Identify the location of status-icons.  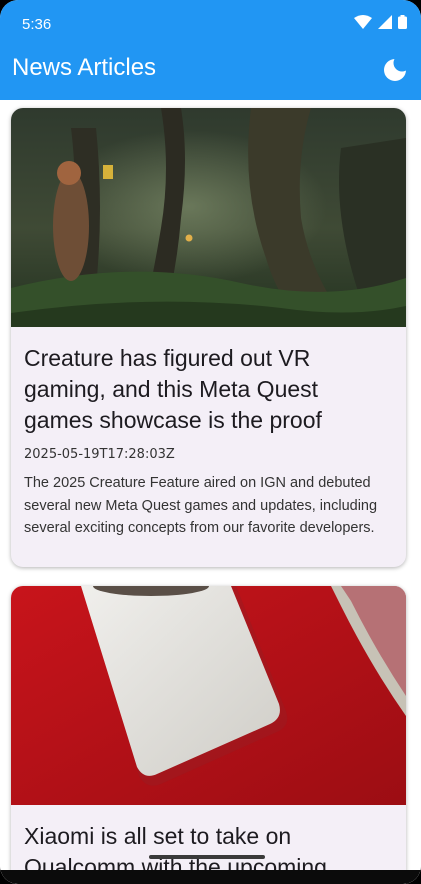
(380, 22).